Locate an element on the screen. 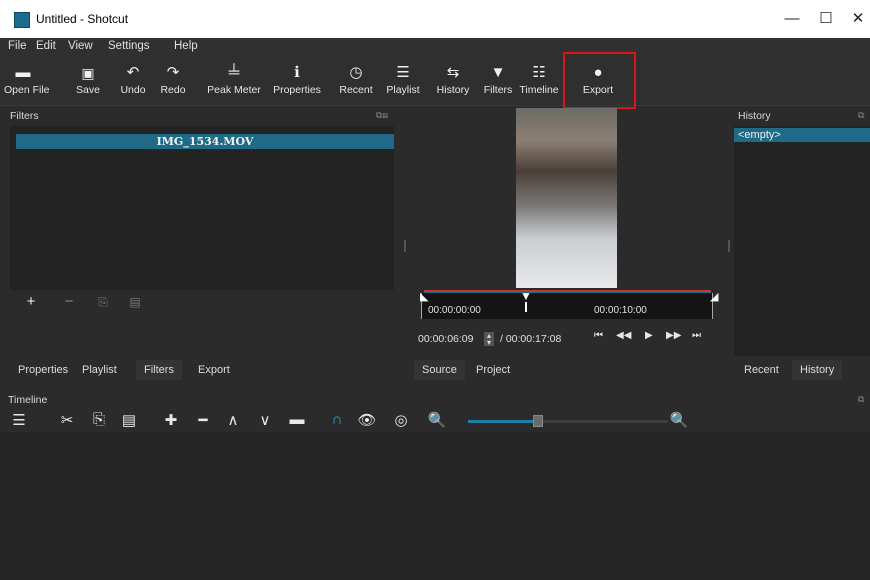 The height and width of the screenshot is (580, 870). window-title: Untitled - Shotcut is located at coordinates (82, 19).